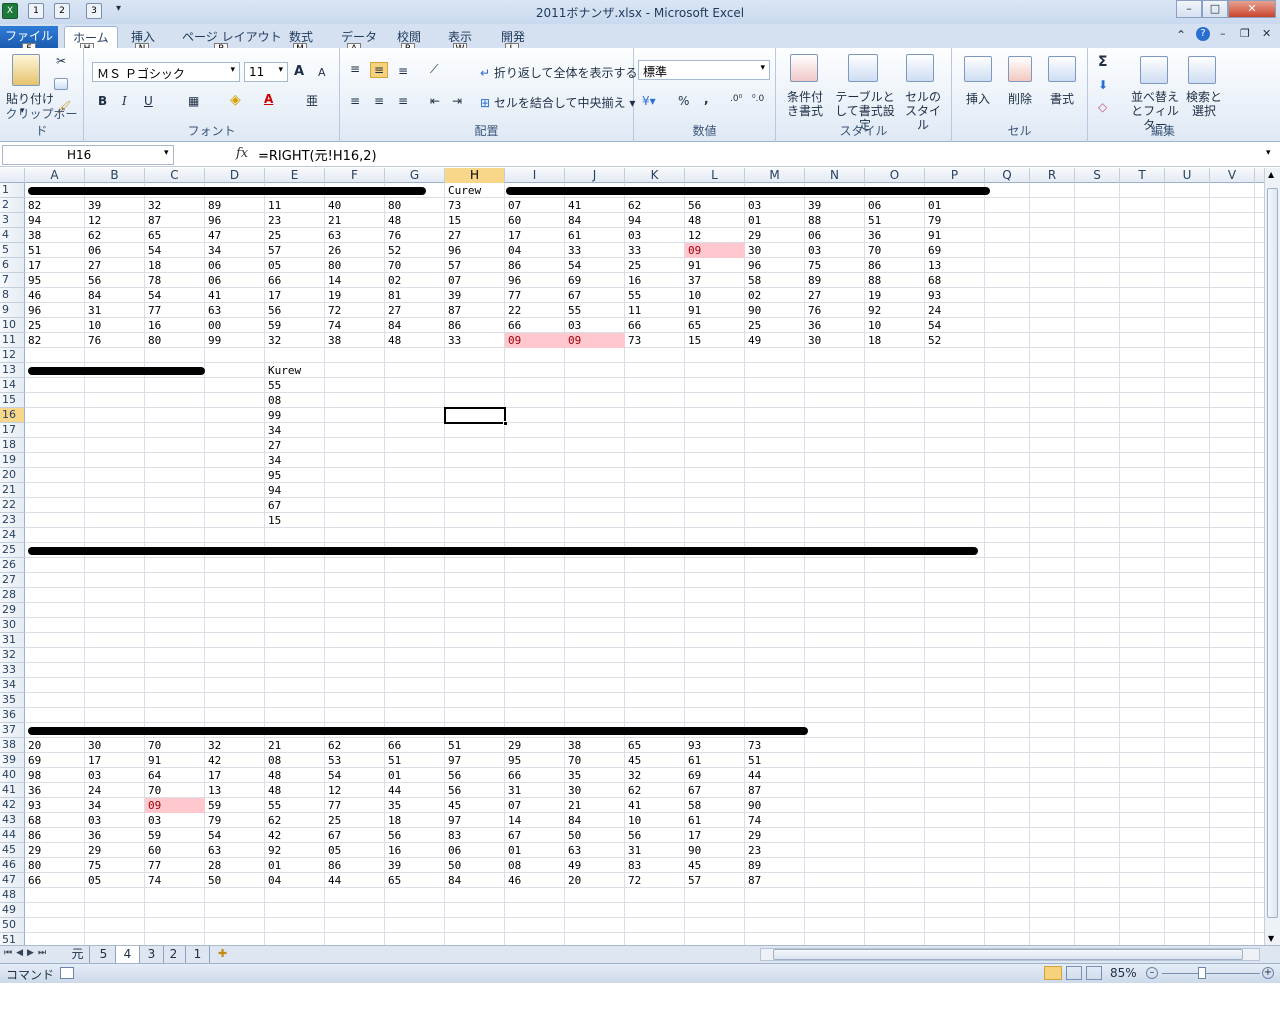 The width and height of the screenshot is (1280, 1024). Describe the element at coordinates (295, 745) in the screenshot. I see `cell: 21` at that location.